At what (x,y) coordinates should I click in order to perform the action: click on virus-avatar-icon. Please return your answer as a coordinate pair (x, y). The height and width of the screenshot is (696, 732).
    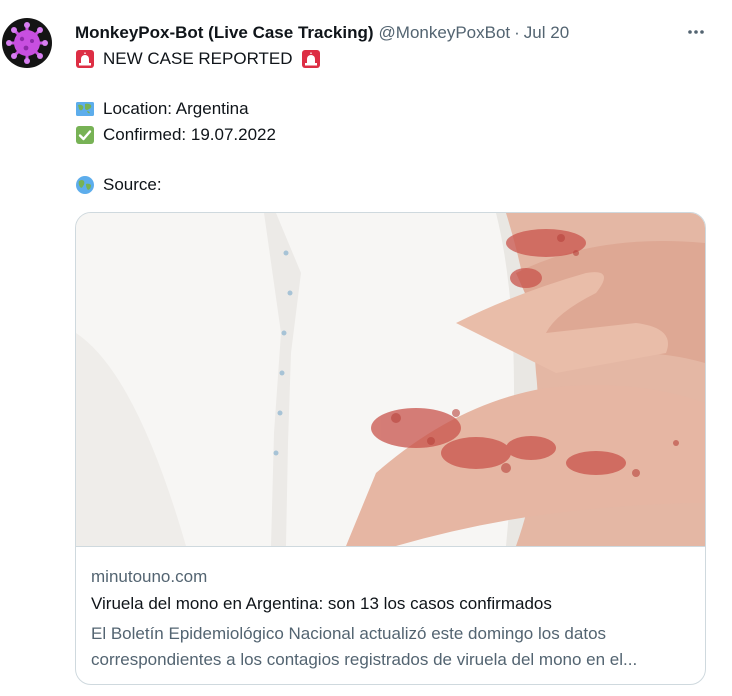
    Looking at the image, I should click on (27, 43).